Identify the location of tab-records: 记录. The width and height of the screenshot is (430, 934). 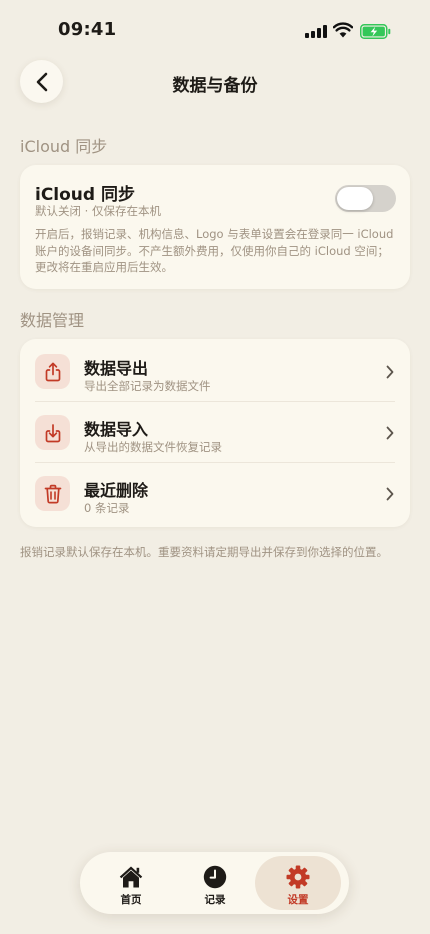
(215, 883).